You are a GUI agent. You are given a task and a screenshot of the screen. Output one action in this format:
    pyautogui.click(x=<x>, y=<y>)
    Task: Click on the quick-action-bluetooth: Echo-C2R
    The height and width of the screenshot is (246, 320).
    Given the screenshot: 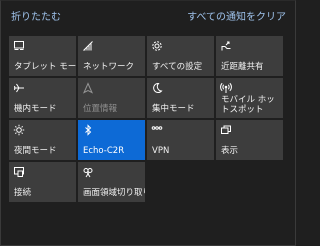 What is the action you would take?
    pyautogui.click(x=111, y=140)
    